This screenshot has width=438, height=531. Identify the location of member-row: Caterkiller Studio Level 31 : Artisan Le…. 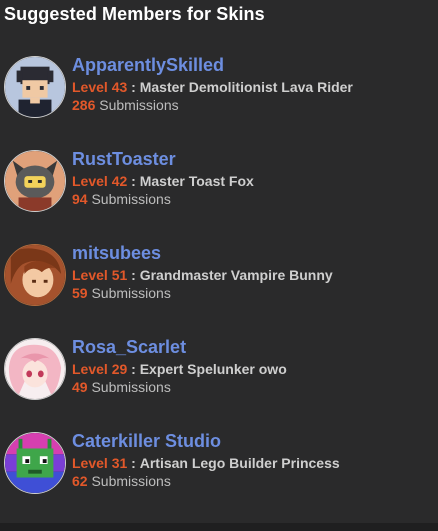
(219, 462).